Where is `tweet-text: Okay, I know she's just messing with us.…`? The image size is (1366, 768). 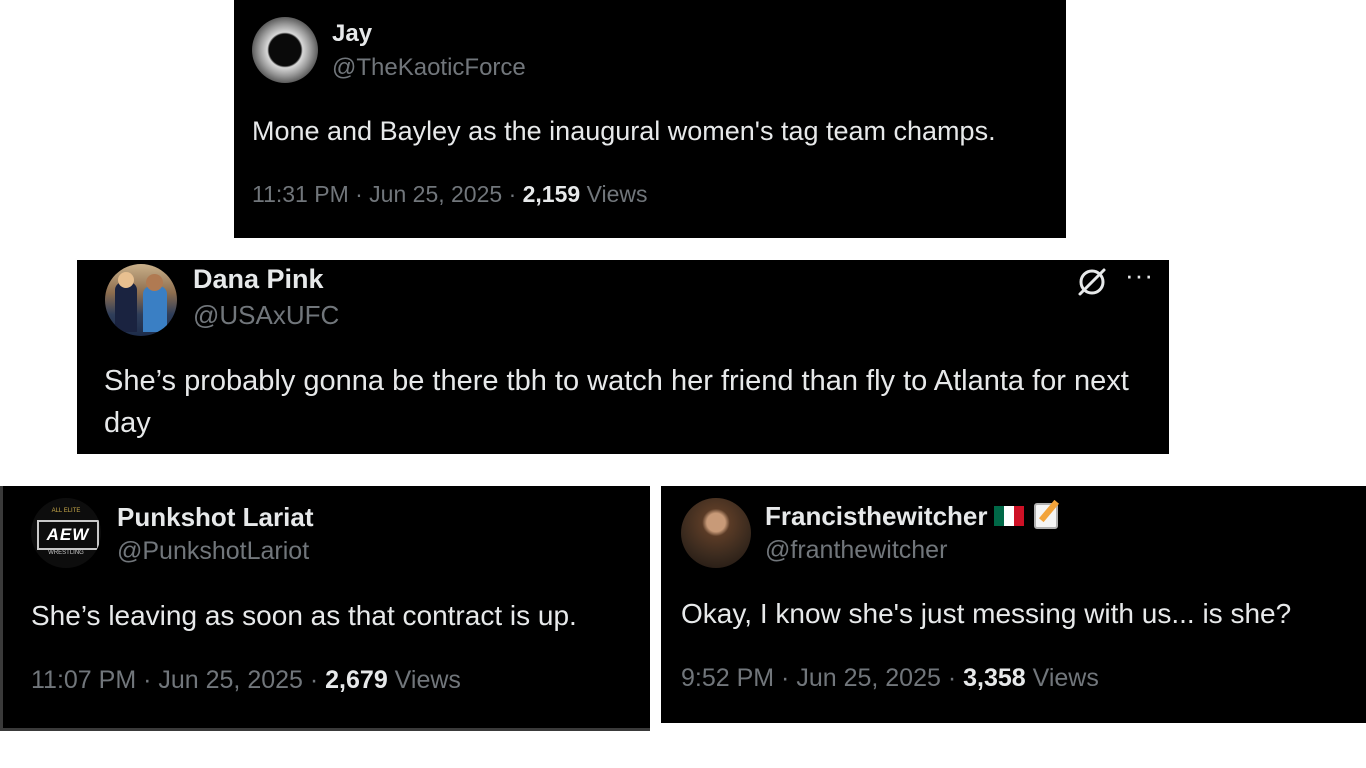 tweet-text: Okay, I know she's just messing with us.… is located at coordinates (986, 613).